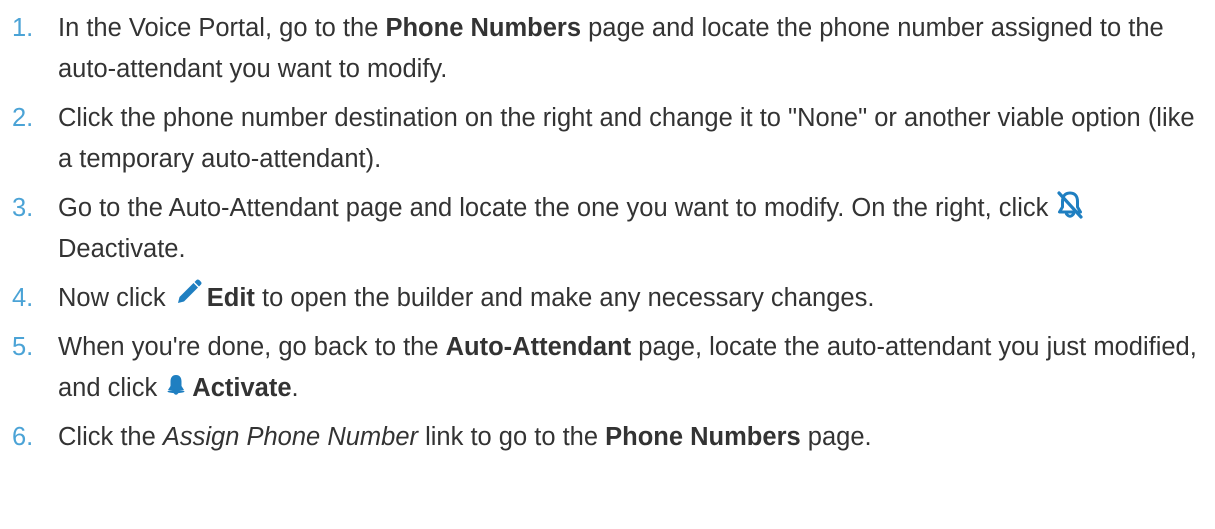  What do you see at coordinates (176, 385) in the screenshot?
I see `activate-icon` at bounding box center [176, 385].